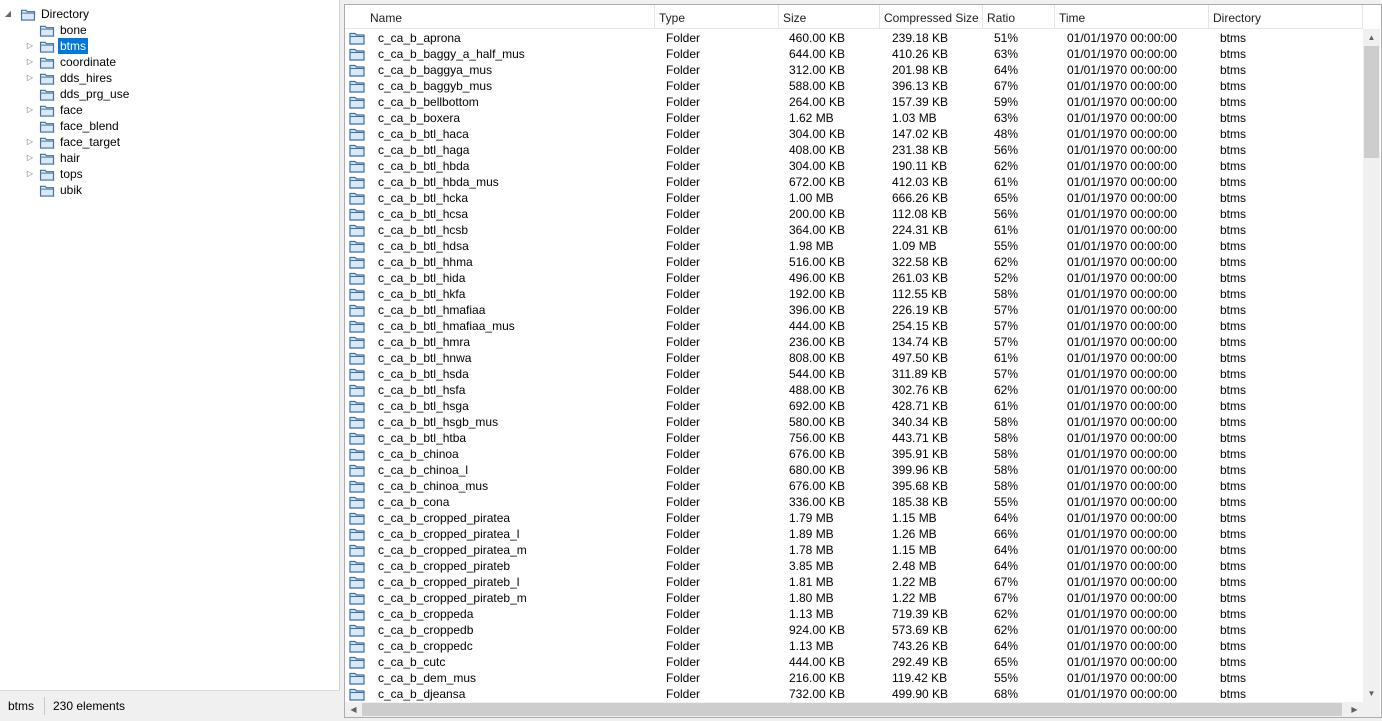 The width and height of the screenshot is (1382, 721). I want to click on tree-item-label: coordinate, so click(88, 62).